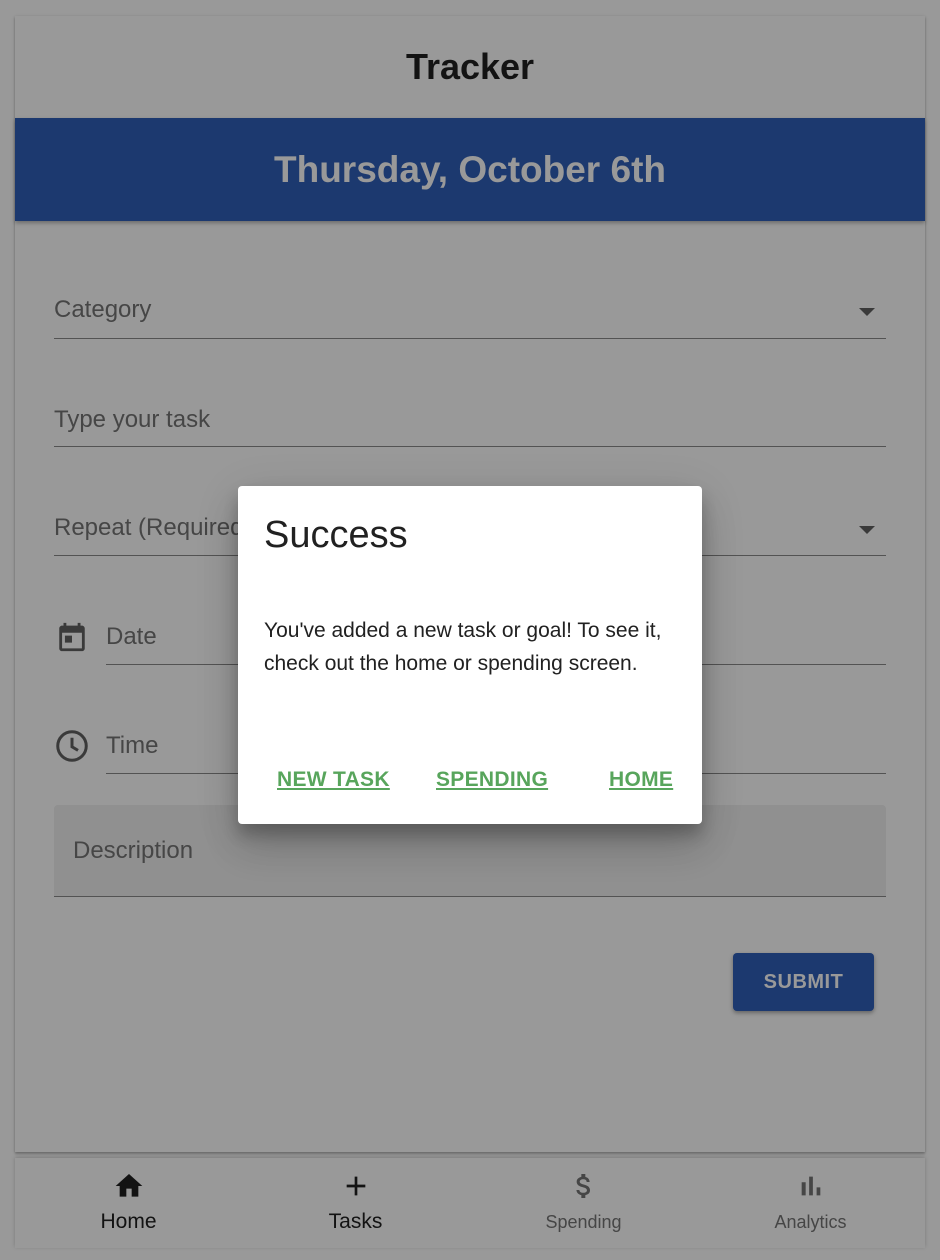 This screenshot has width=940, height=1260. I want to click on spending-button: SPENDING, so click(492, 780).